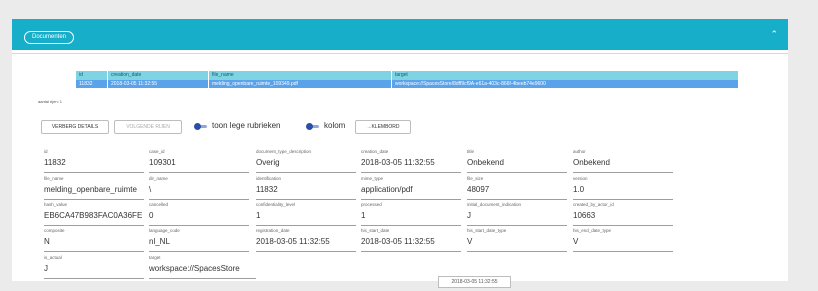 The image size is (818, 291). What do you see at coordinates (383, 127) in the screenshot?
I see `clipboard-button: →KLEMBORD` at bounding box center [383, 127].